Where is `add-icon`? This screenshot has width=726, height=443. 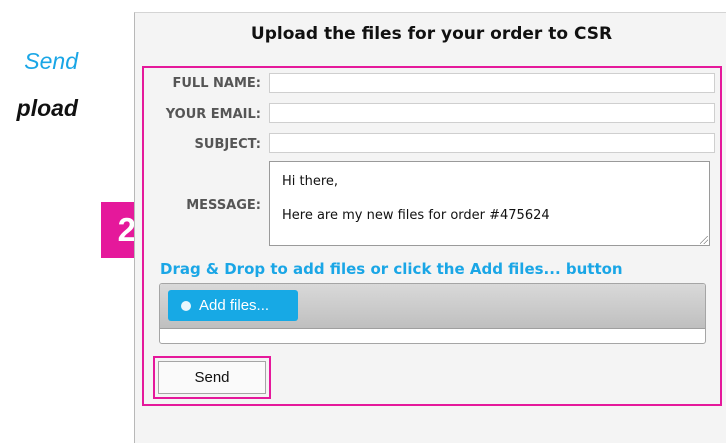
add-icon is located at coordinates (186, 305).